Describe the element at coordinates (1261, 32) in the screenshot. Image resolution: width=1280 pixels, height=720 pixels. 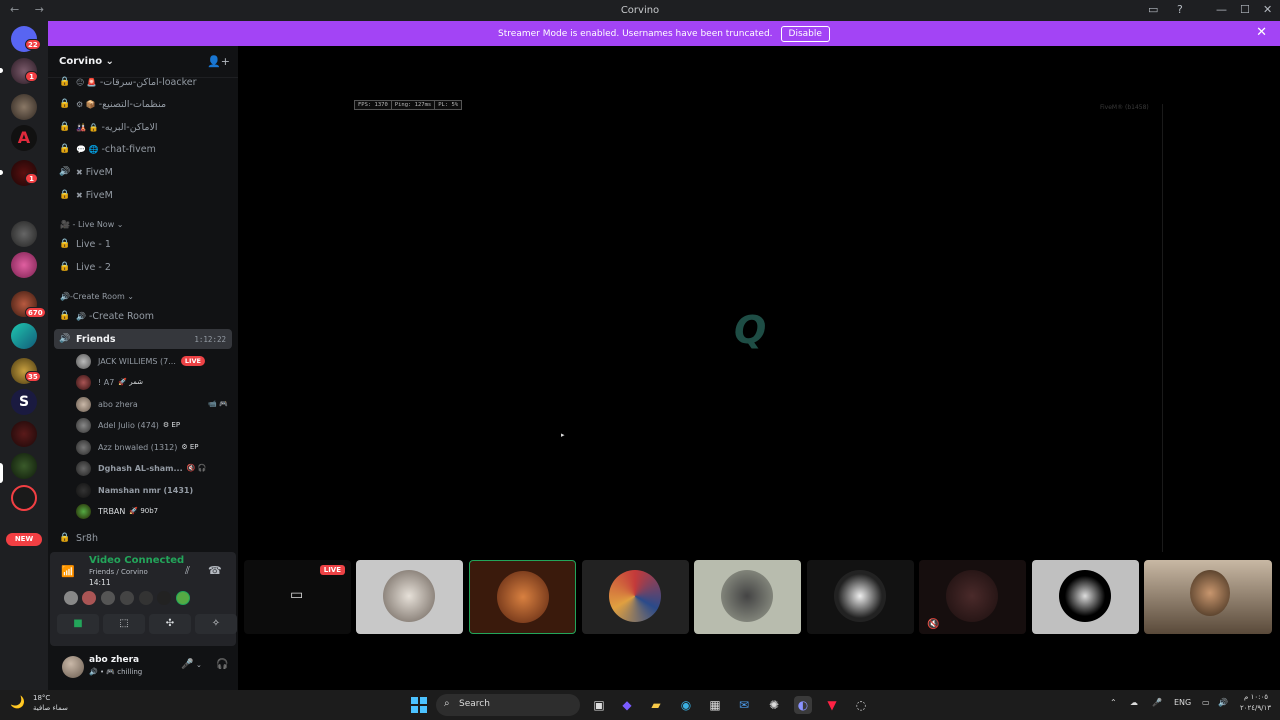
I see `close-banner-icon: ✕` at that location.